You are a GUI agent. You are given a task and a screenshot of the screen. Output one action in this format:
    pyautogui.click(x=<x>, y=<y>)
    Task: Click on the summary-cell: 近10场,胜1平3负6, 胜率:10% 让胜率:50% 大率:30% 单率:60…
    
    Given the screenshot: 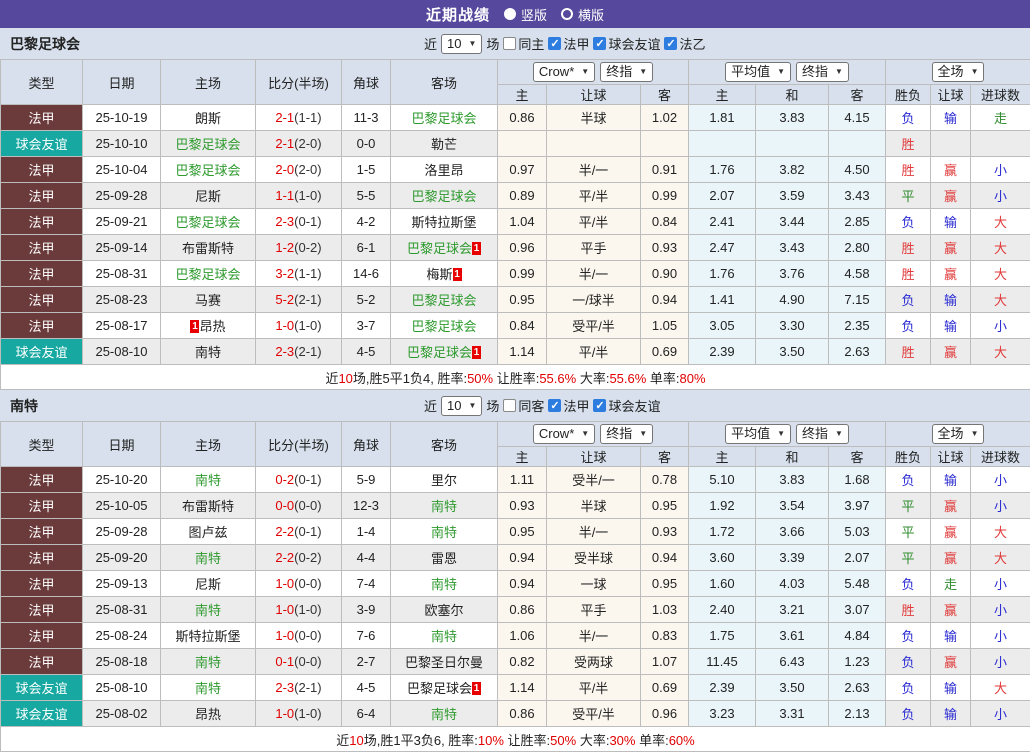 What is the action you would take?
    pyautogui.click(x=515, y=739)
    